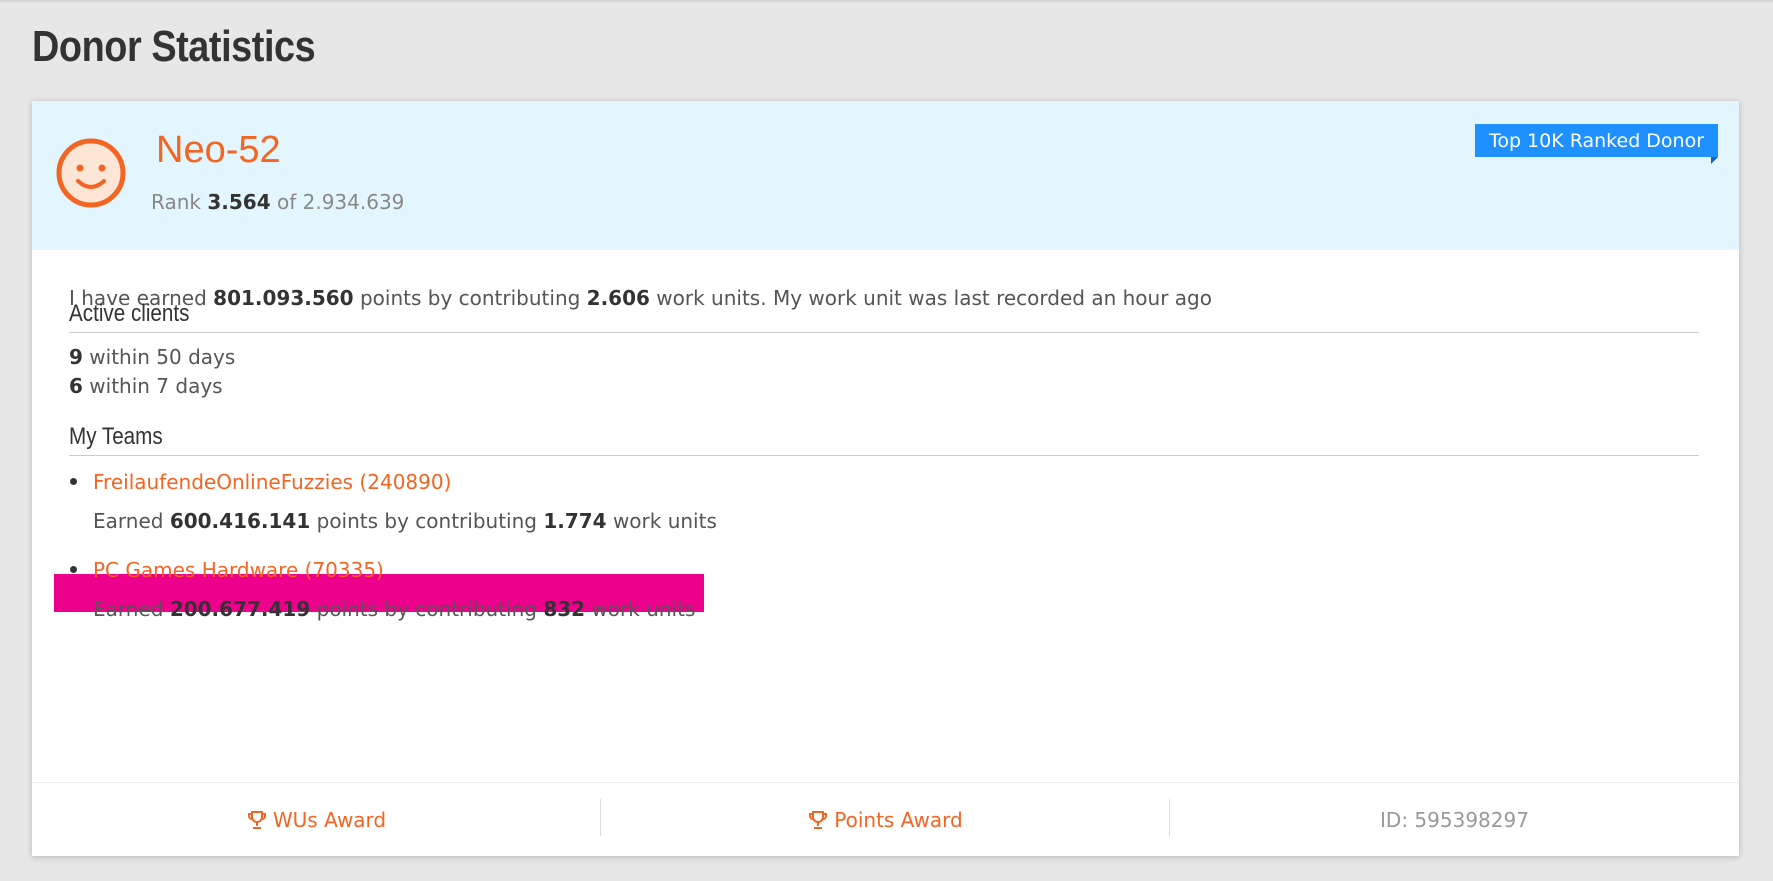 The width and height of the screenshot is (1773, 881). I want to click on client-label: within 7 days, so click(156, 386).